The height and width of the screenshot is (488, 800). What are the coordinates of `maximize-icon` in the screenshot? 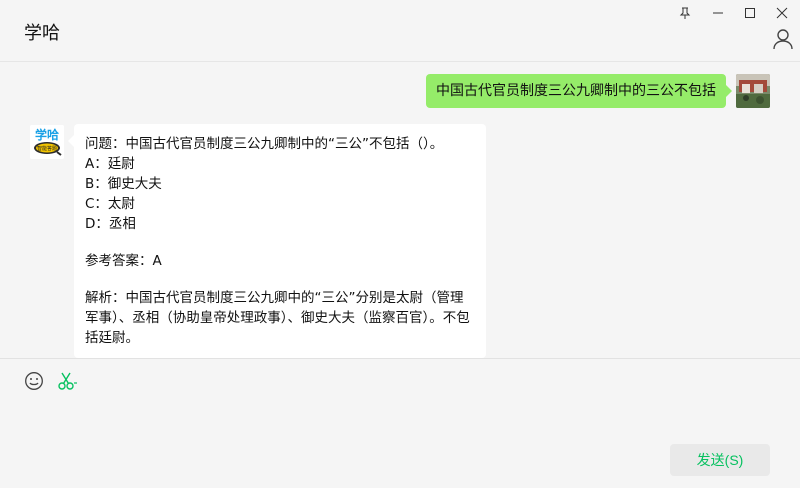 It's located at (750, 13).